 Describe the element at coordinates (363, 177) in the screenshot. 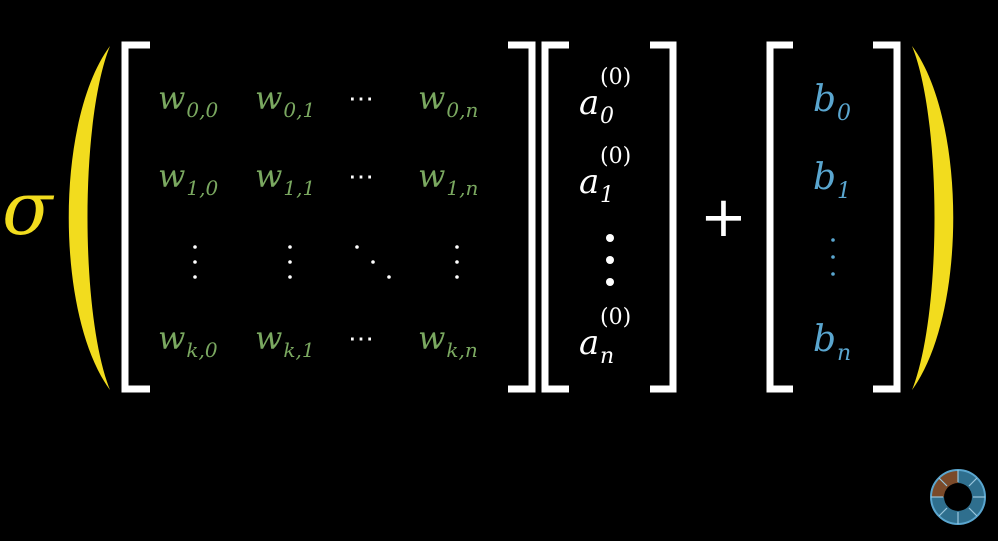

I see `weights-hdots-row1: ⋯` at that location.